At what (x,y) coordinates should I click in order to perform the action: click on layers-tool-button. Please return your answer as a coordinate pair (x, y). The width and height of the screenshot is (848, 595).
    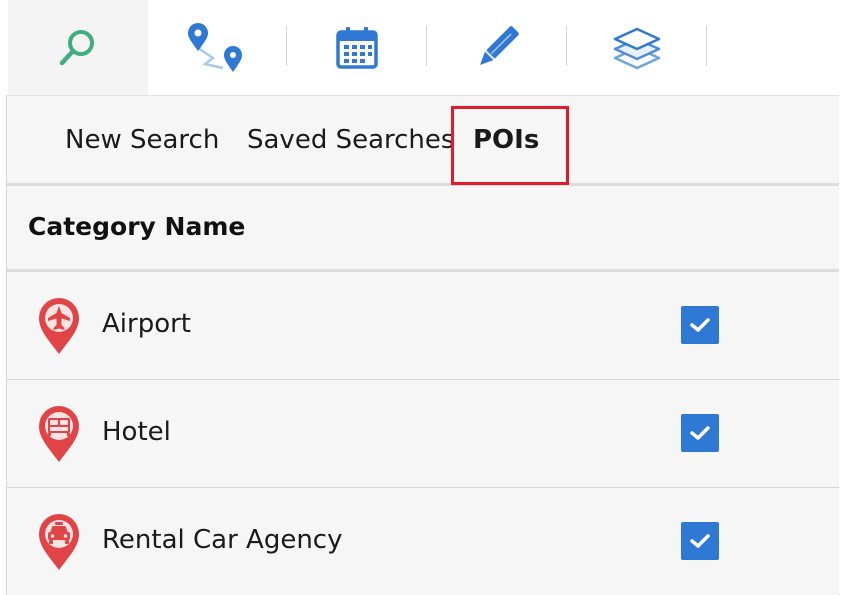
    Looking at the image, I should click on (637, 47).